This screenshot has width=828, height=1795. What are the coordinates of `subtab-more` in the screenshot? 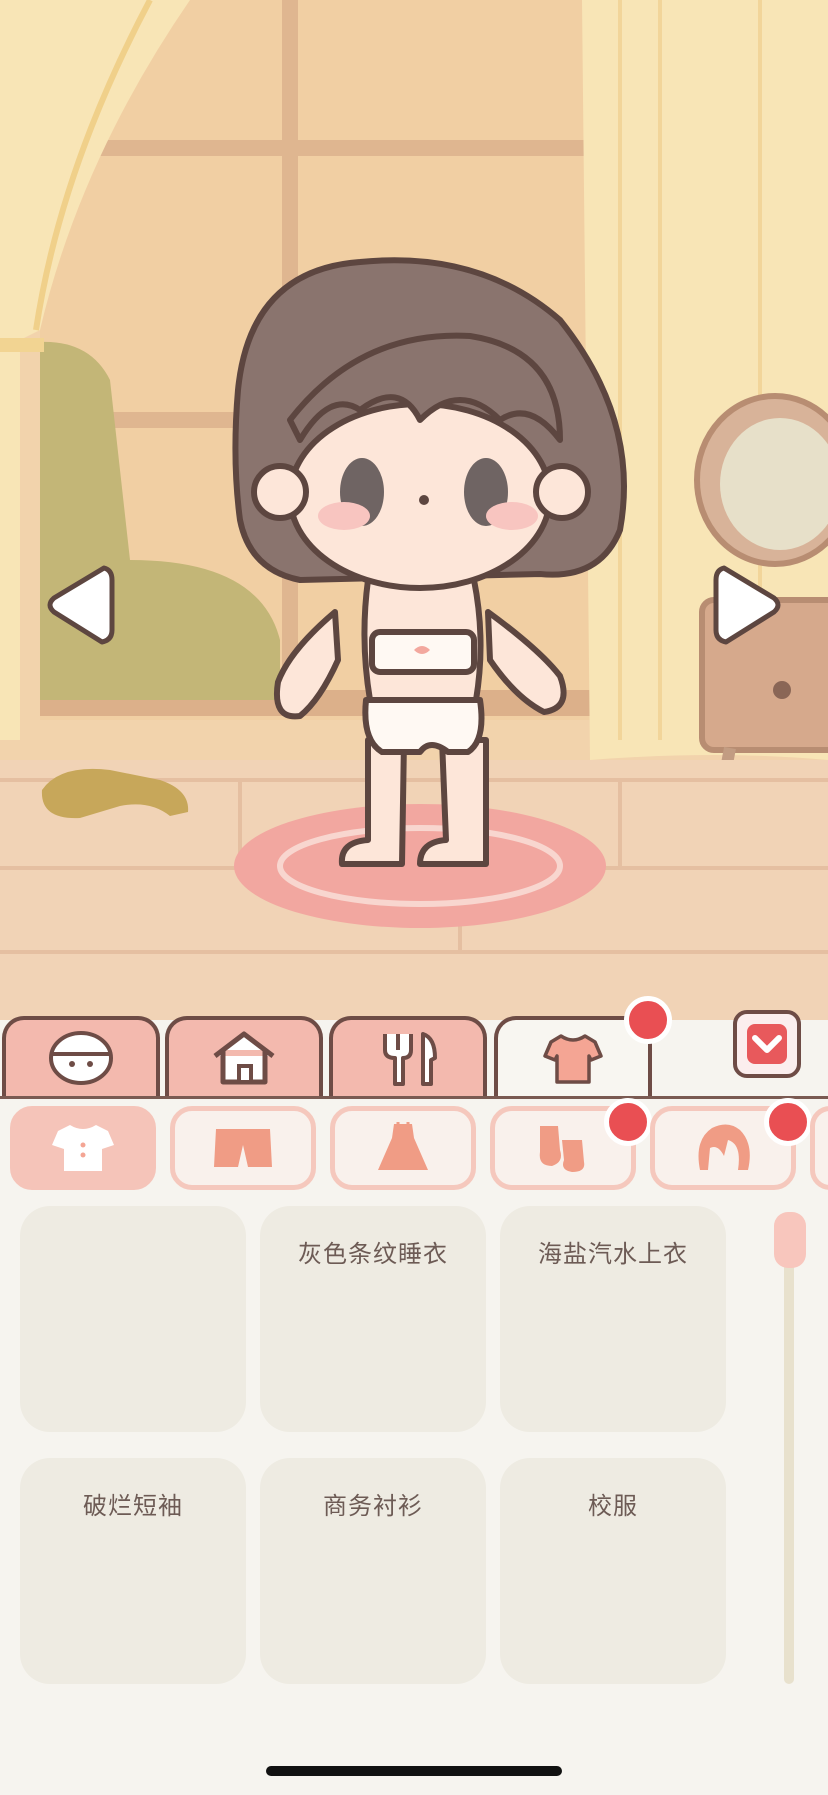 It's located at (819, 1148).